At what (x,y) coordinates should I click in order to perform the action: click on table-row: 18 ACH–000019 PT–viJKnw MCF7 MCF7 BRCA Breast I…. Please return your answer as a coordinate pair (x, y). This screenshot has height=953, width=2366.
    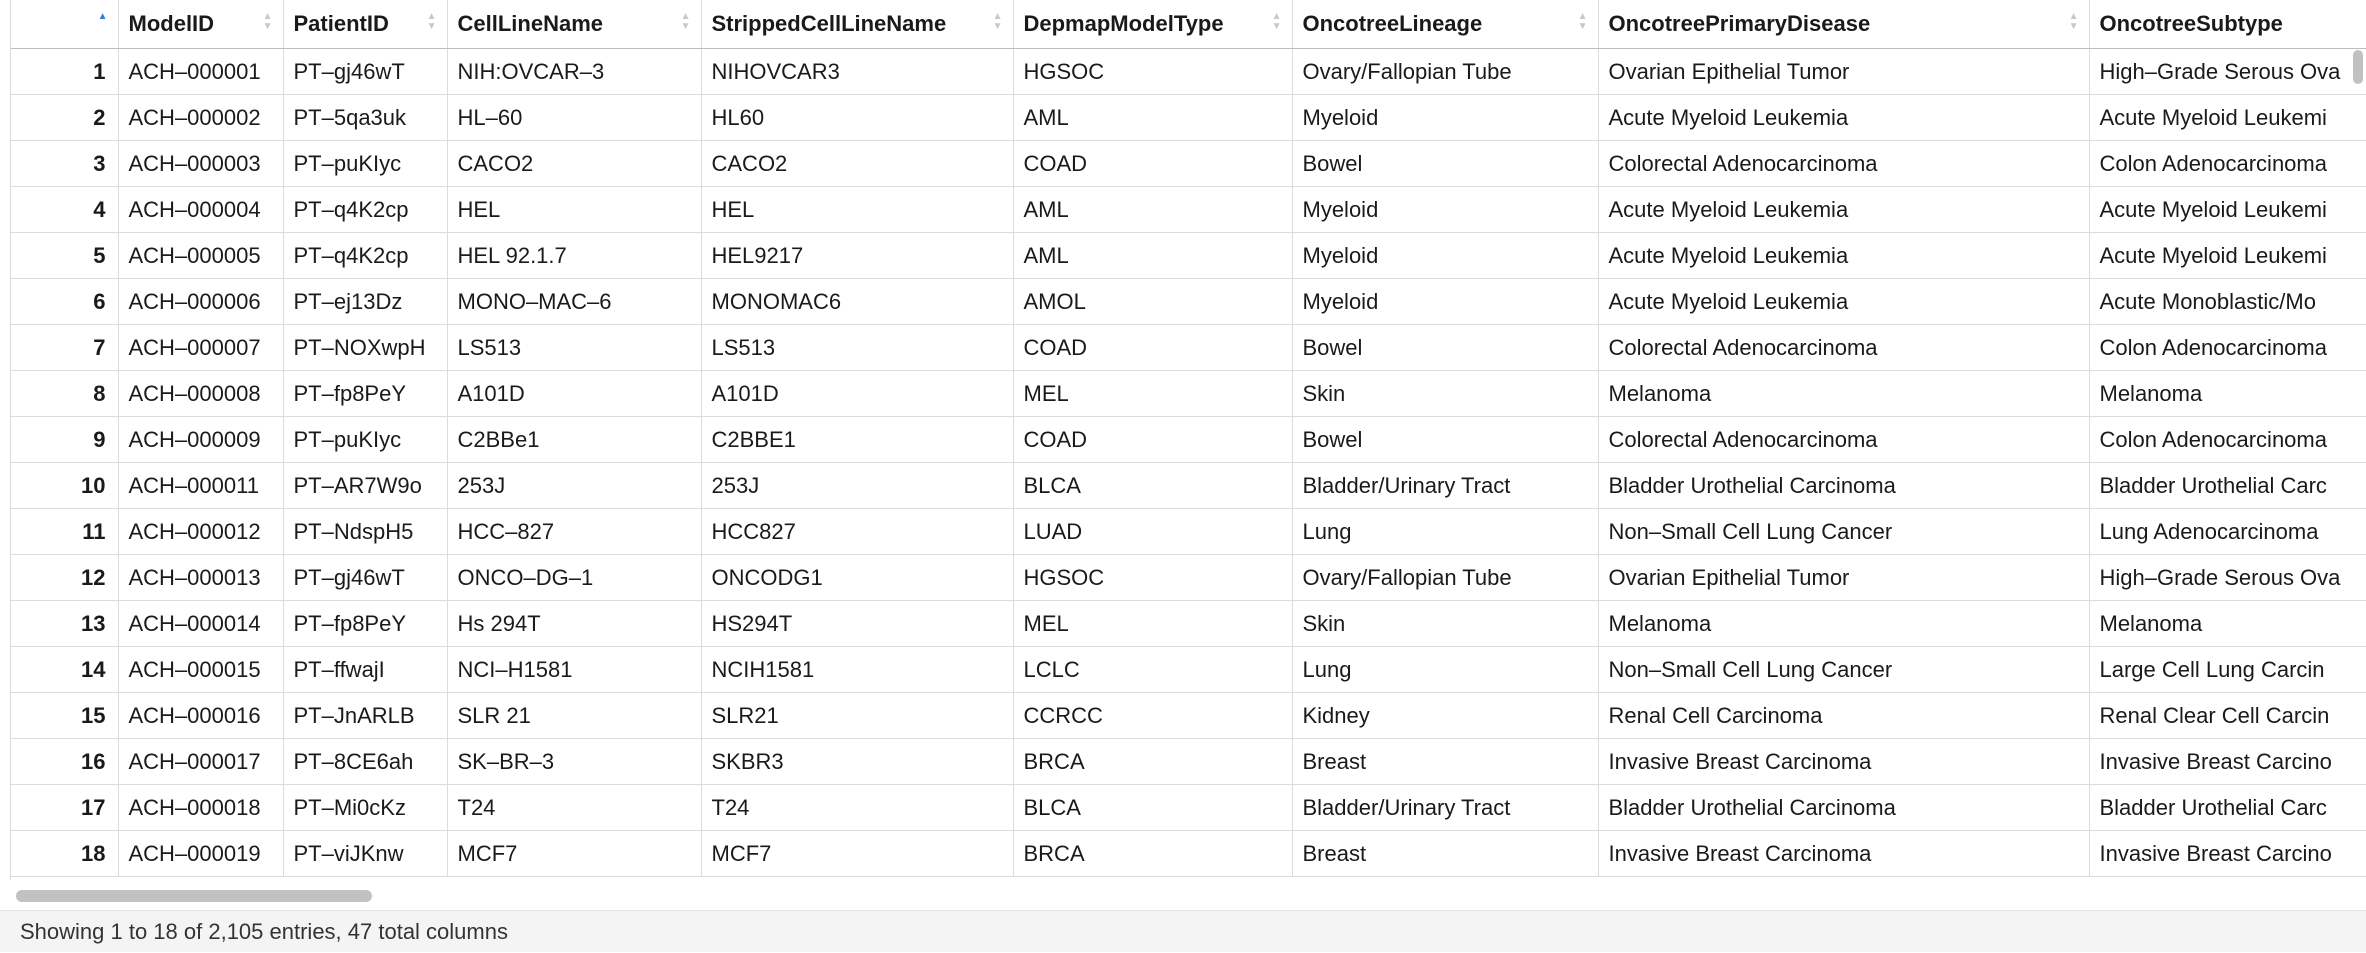
    Looking at the image, I should click on (1188, 853).